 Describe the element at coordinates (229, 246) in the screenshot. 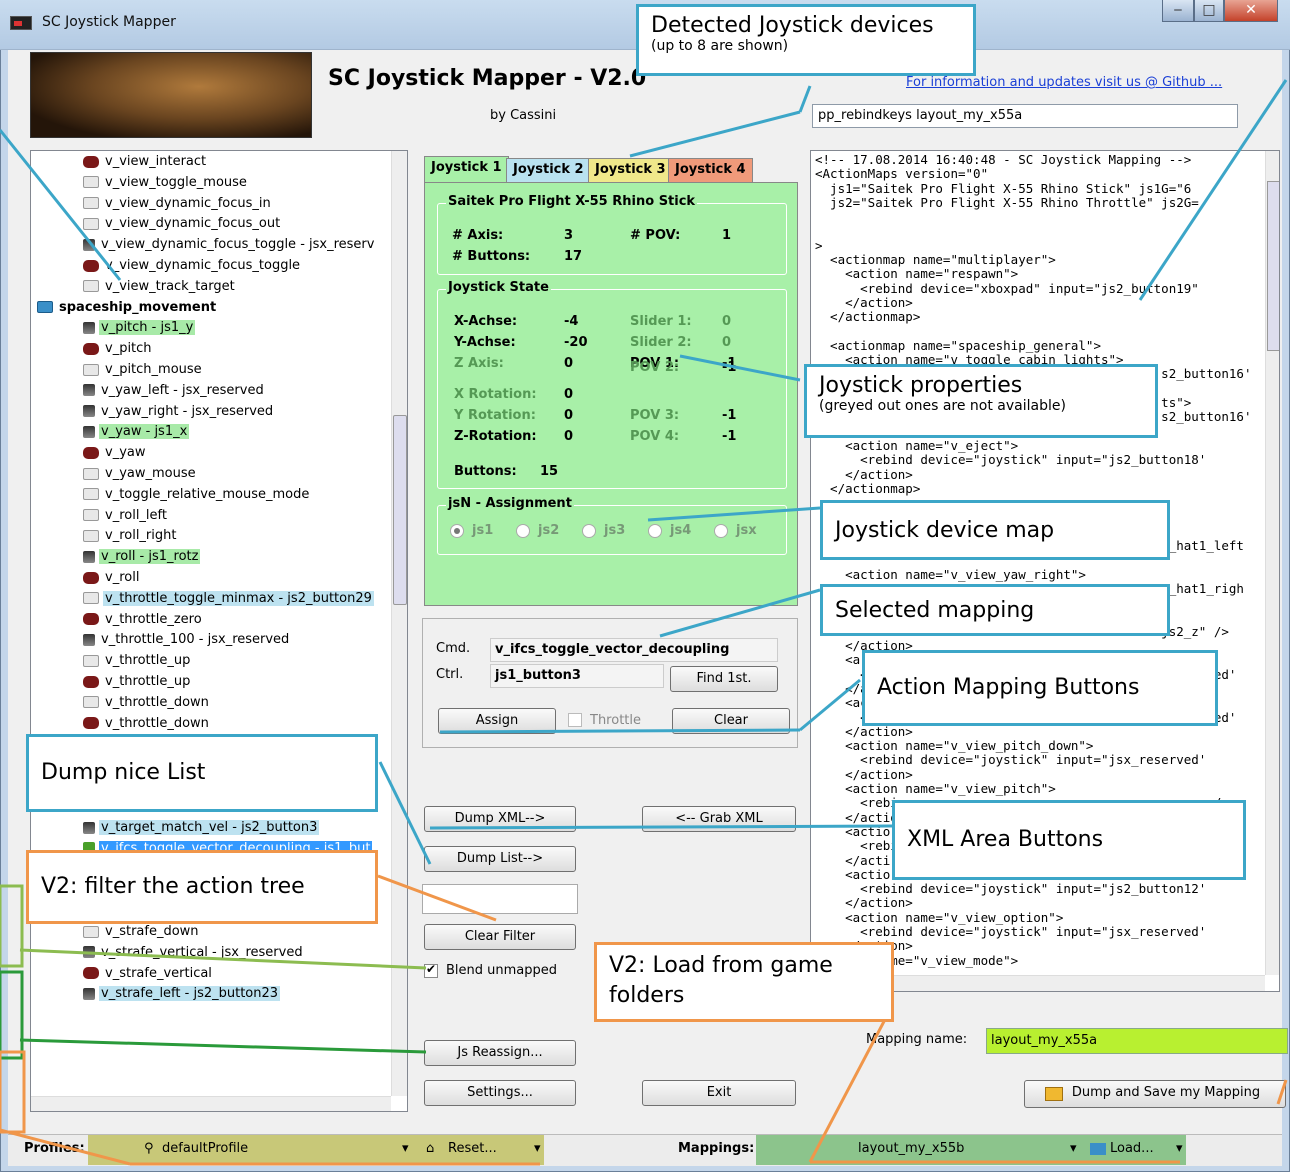

I see `tree-item: v_view_dynamic_focus_toggle - jsx_reserv` at that location.